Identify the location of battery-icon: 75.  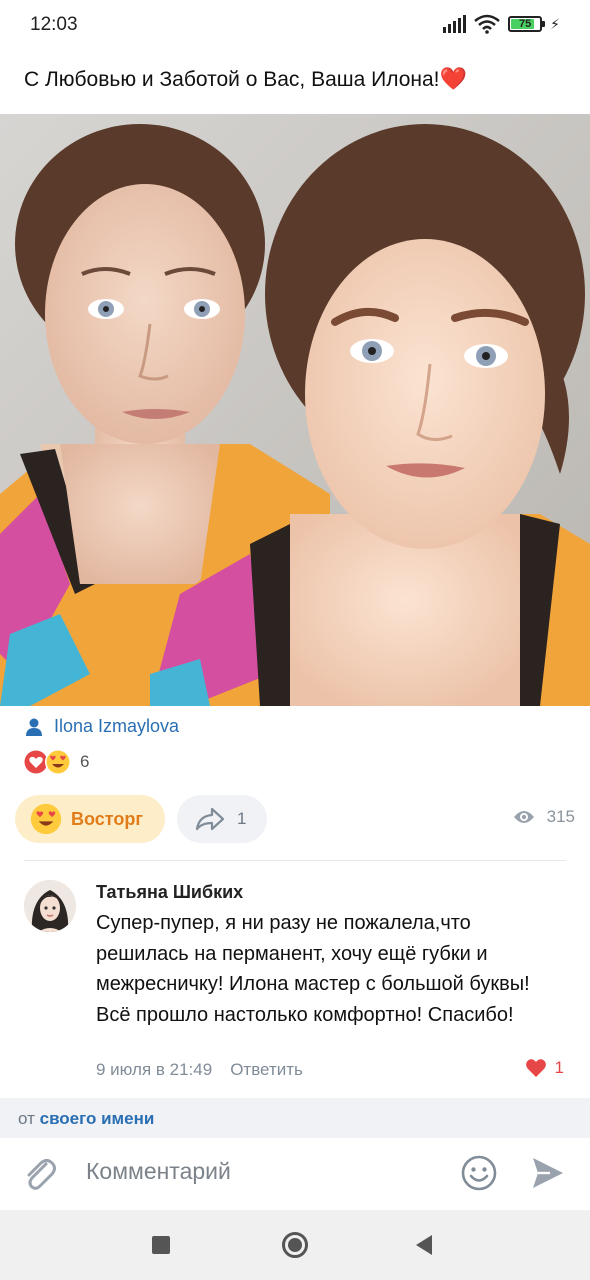
(527, 24).